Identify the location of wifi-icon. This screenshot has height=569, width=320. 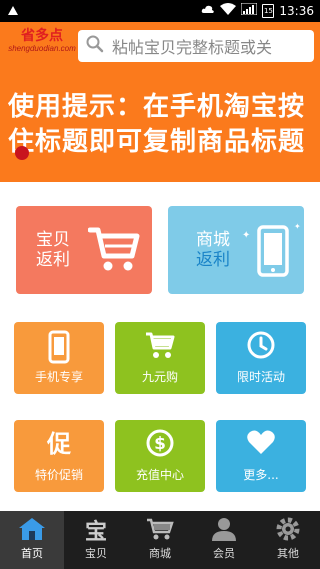
(228, 10).